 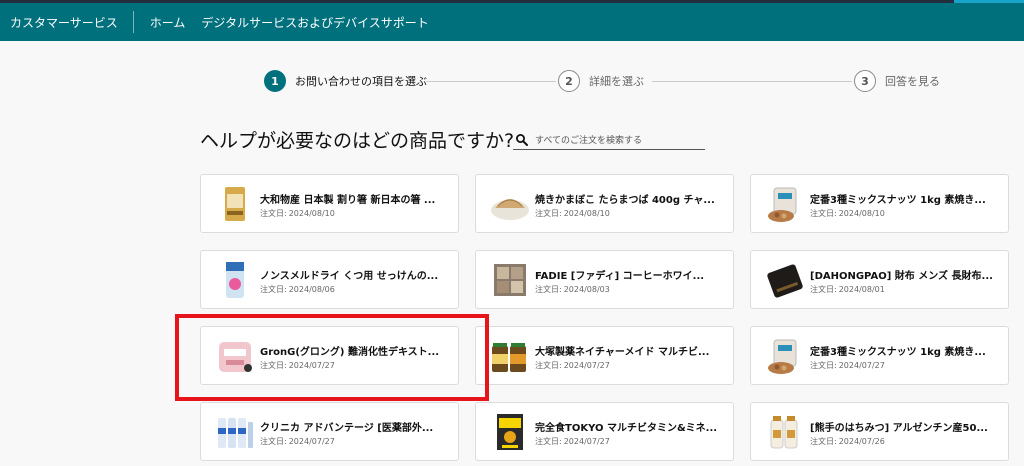 I want to click on progress-stepper: 1 お問い合わせの項目を選ぶ 2 詳細を選ぶ 3 回答を見る, so click(x=614, y=82).